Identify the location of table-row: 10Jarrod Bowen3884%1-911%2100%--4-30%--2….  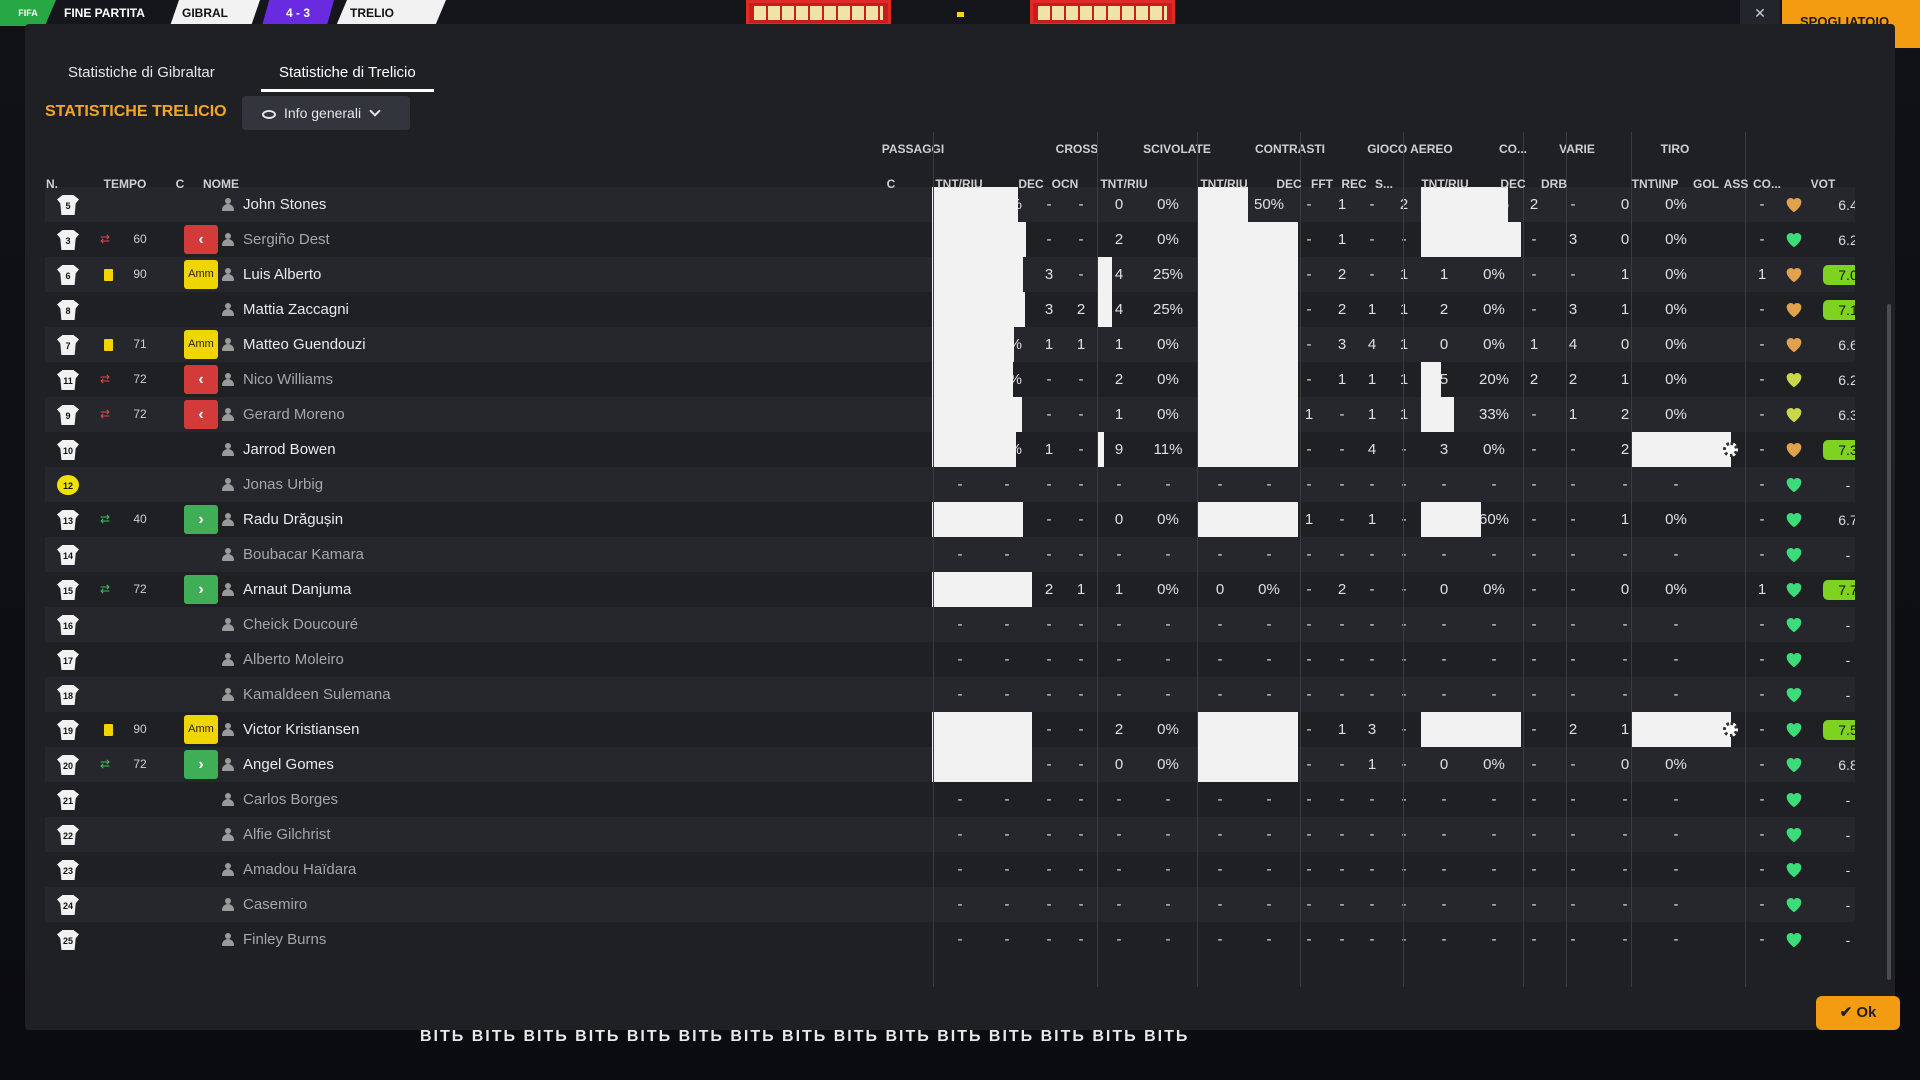
(950, 449).